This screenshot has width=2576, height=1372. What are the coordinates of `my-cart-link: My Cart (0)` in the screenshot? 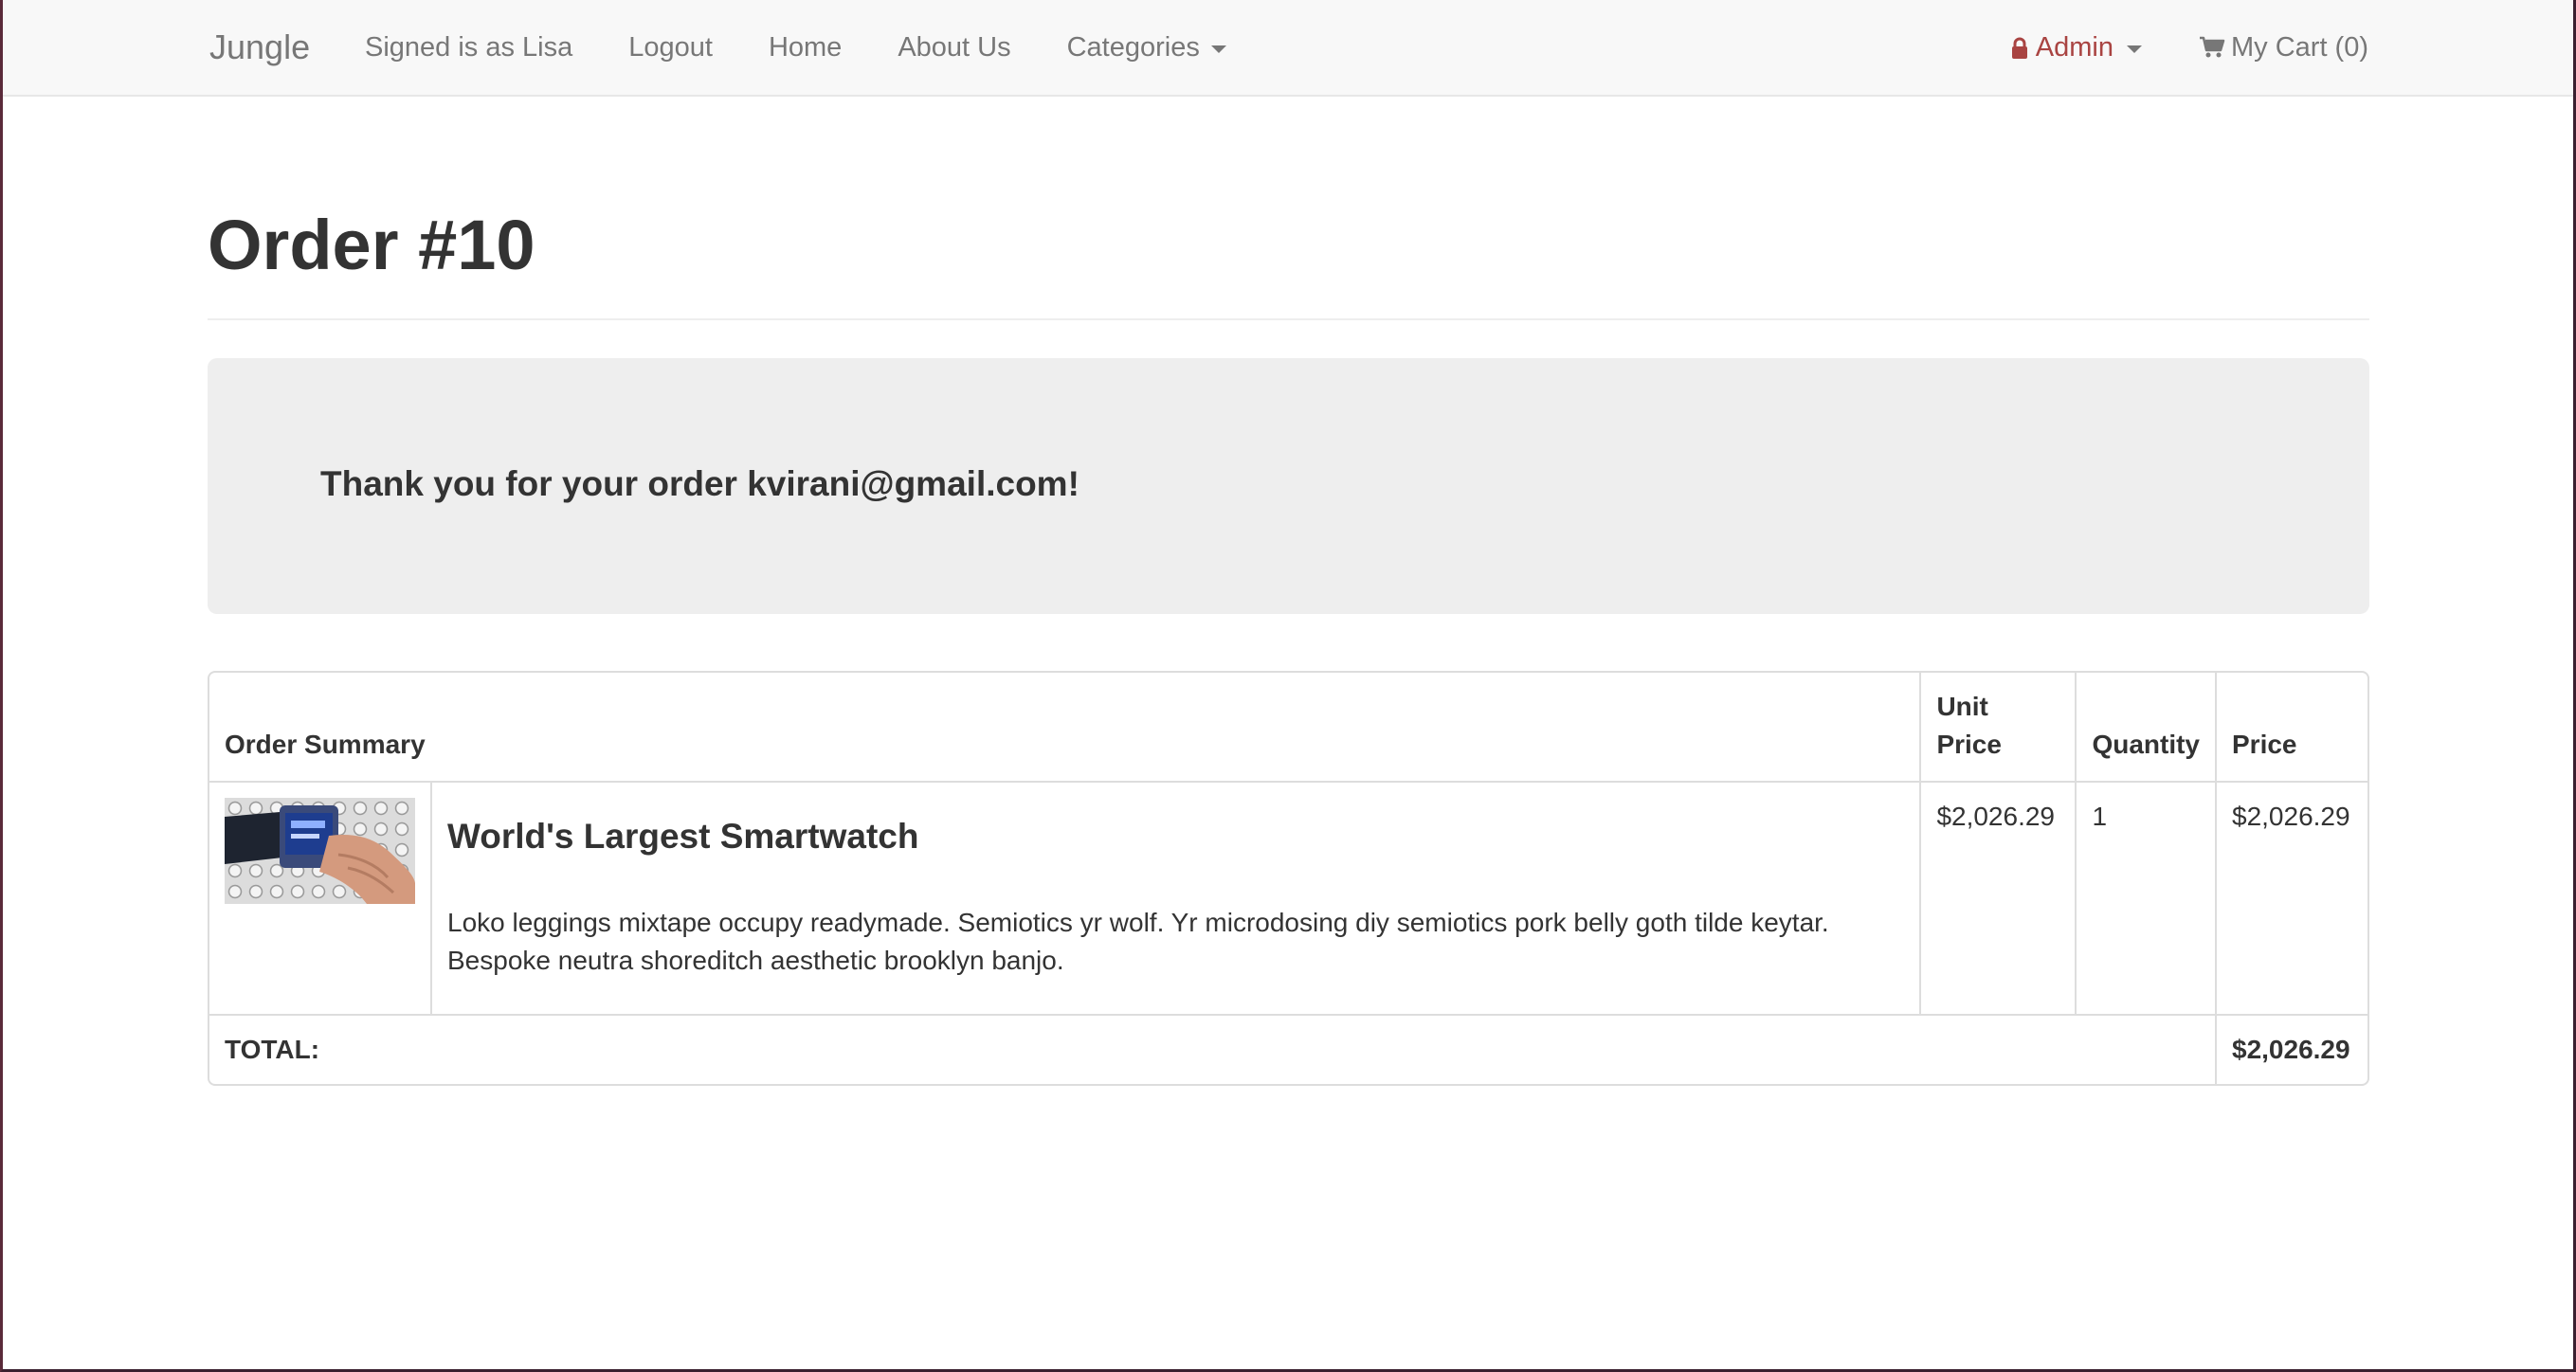 It's located at (2283, 47).